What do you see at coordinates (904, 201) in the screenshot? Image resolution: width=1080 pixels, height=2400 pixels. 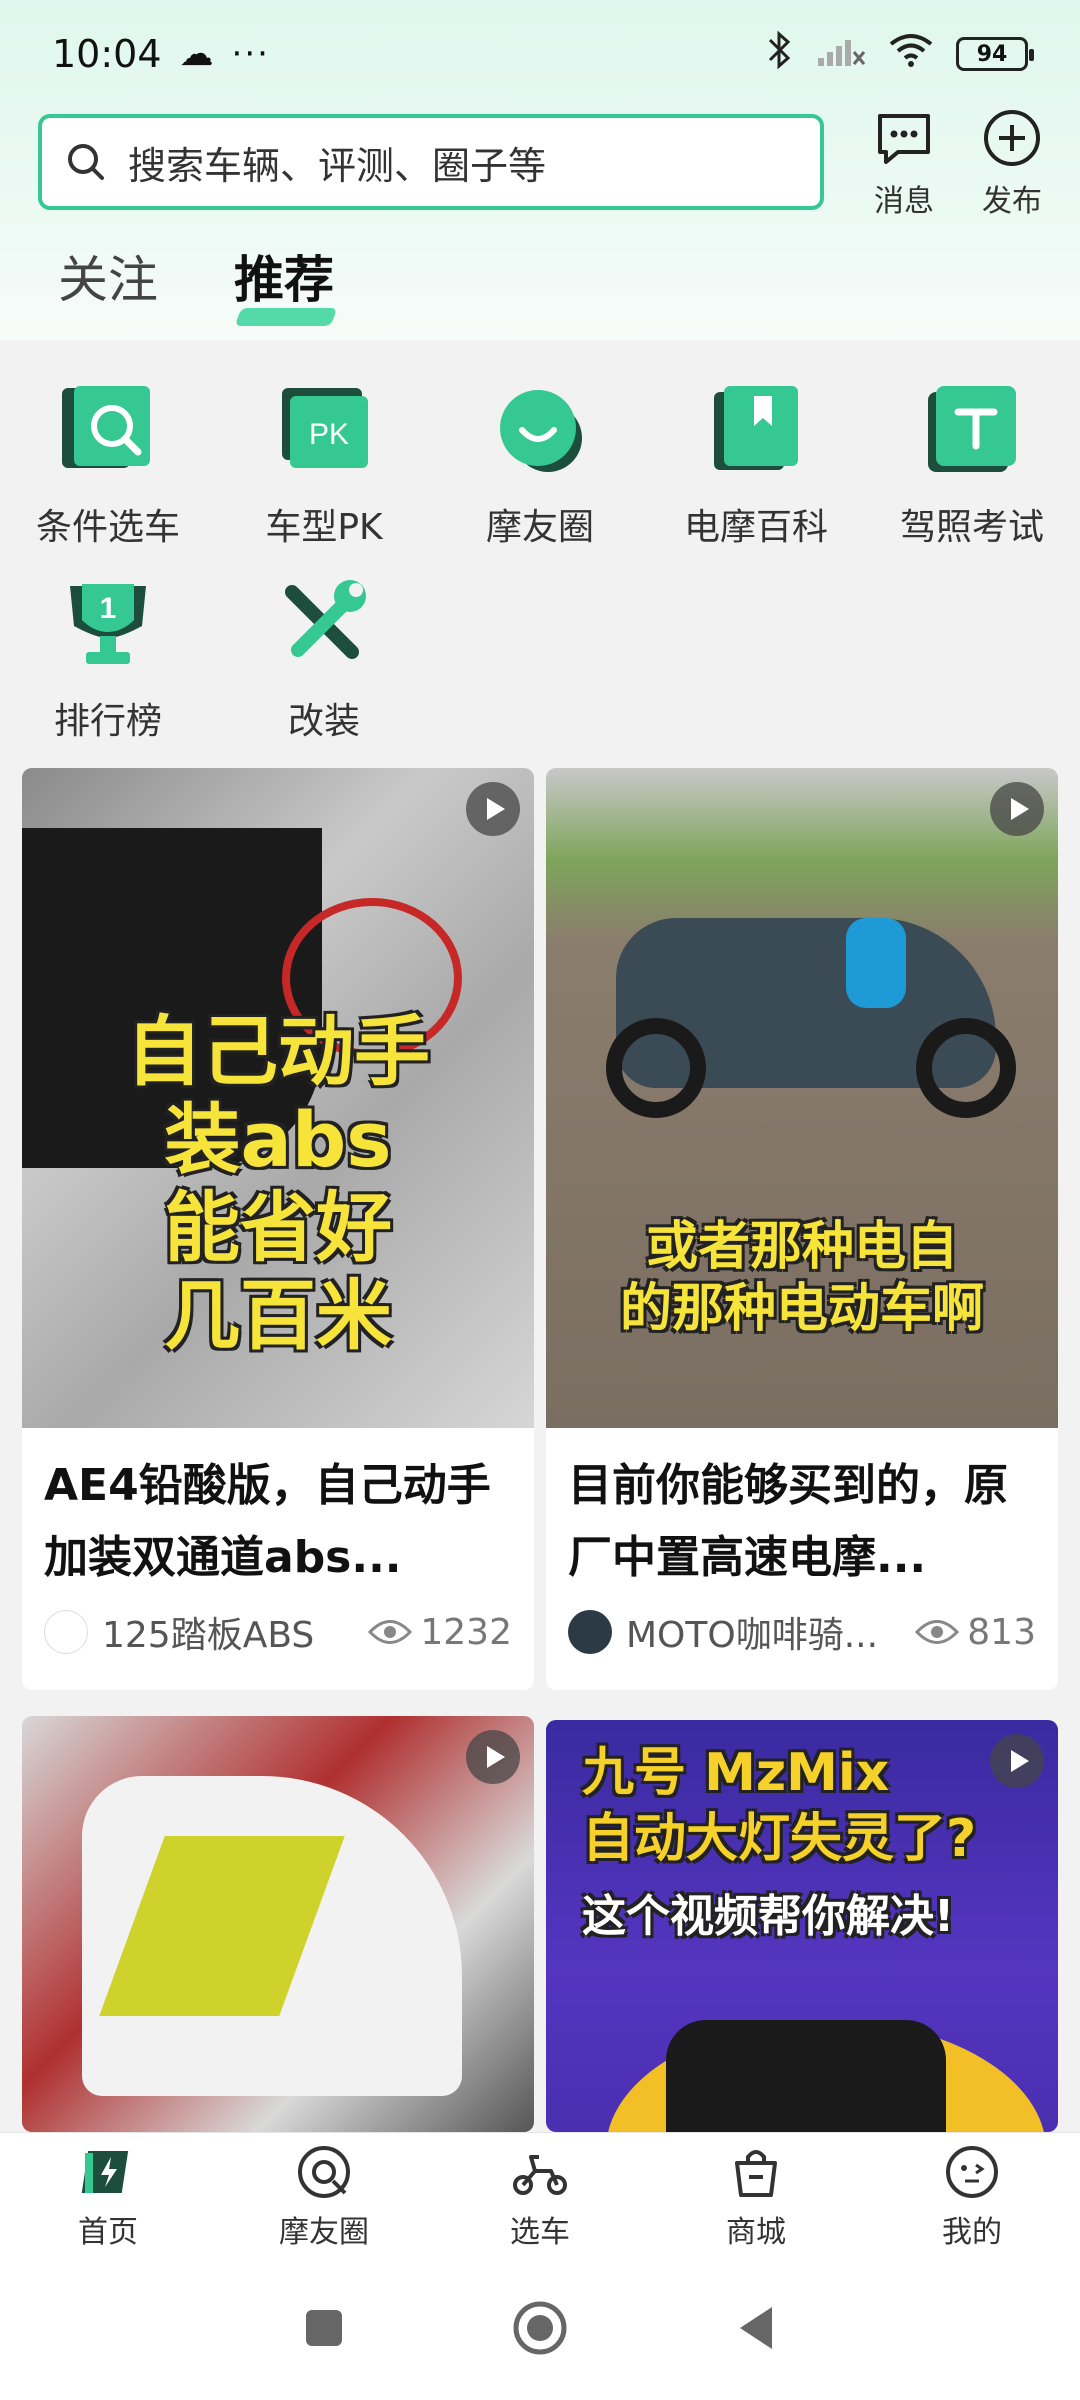 I see `messages-label: 消息` at bounding box center [904, 201].